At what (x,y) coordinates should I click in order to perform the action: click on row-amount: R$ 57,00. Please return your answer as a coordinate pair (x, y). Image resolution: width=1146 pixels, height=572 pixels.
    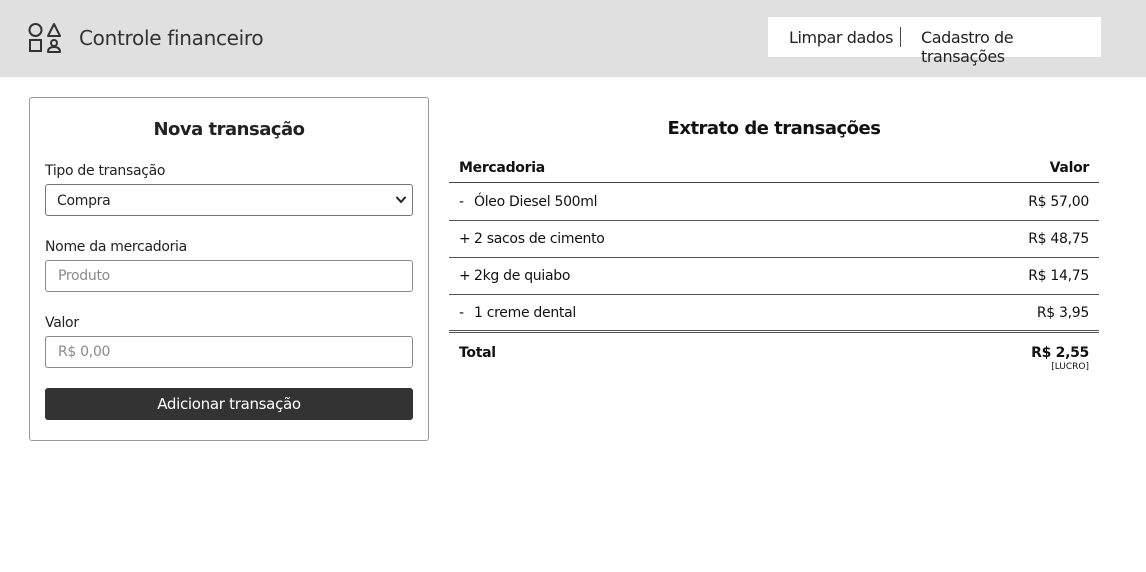
    Looking at the image, I should click on (1058, 202).